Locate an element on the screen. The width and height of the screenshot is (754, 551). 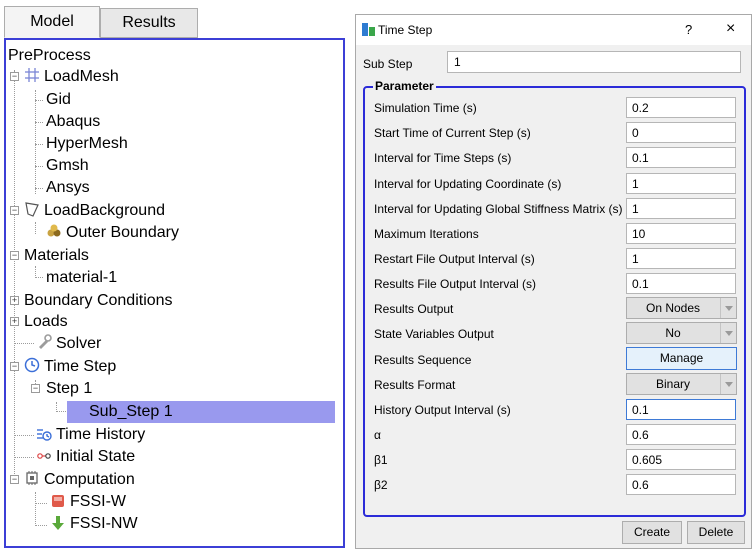
state-variables-output-select: No is located at coordinates (681, 333).